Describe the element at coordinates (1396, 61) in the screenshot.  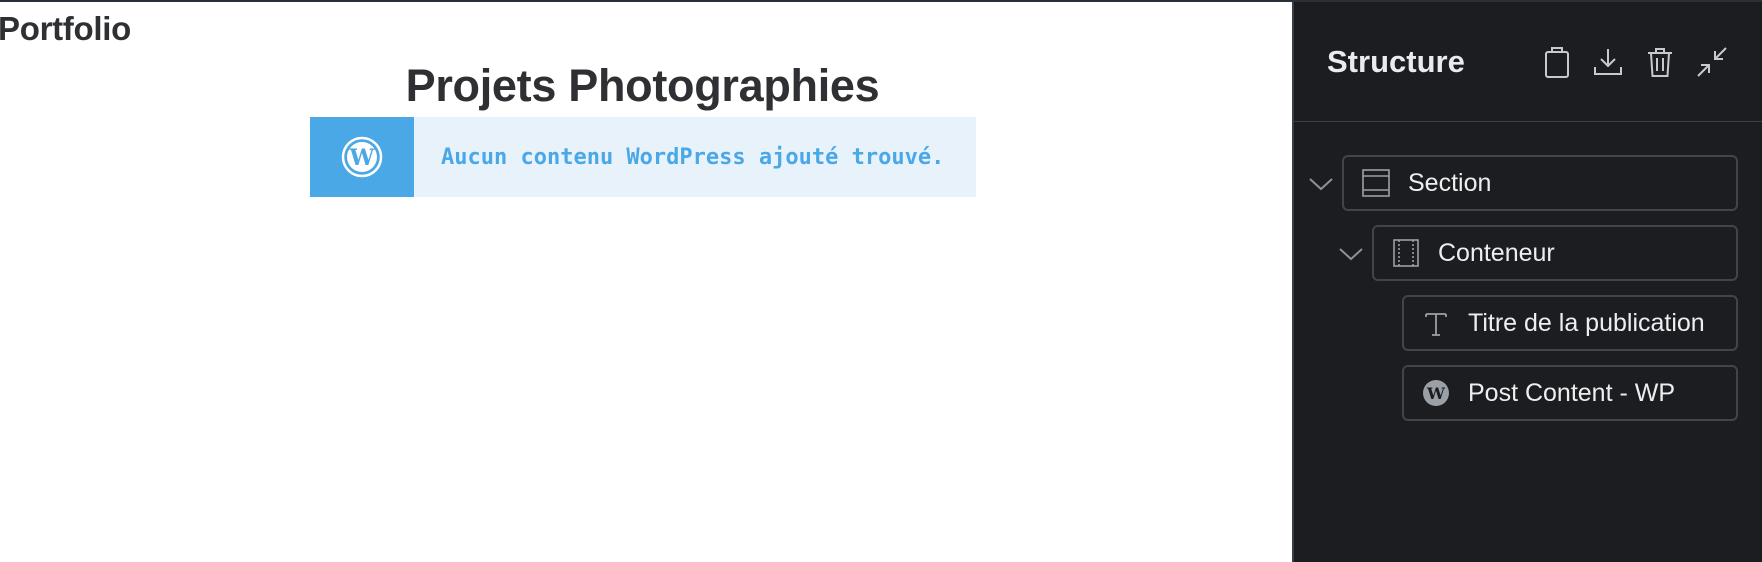
I see `panel-title: Structure` at that location.